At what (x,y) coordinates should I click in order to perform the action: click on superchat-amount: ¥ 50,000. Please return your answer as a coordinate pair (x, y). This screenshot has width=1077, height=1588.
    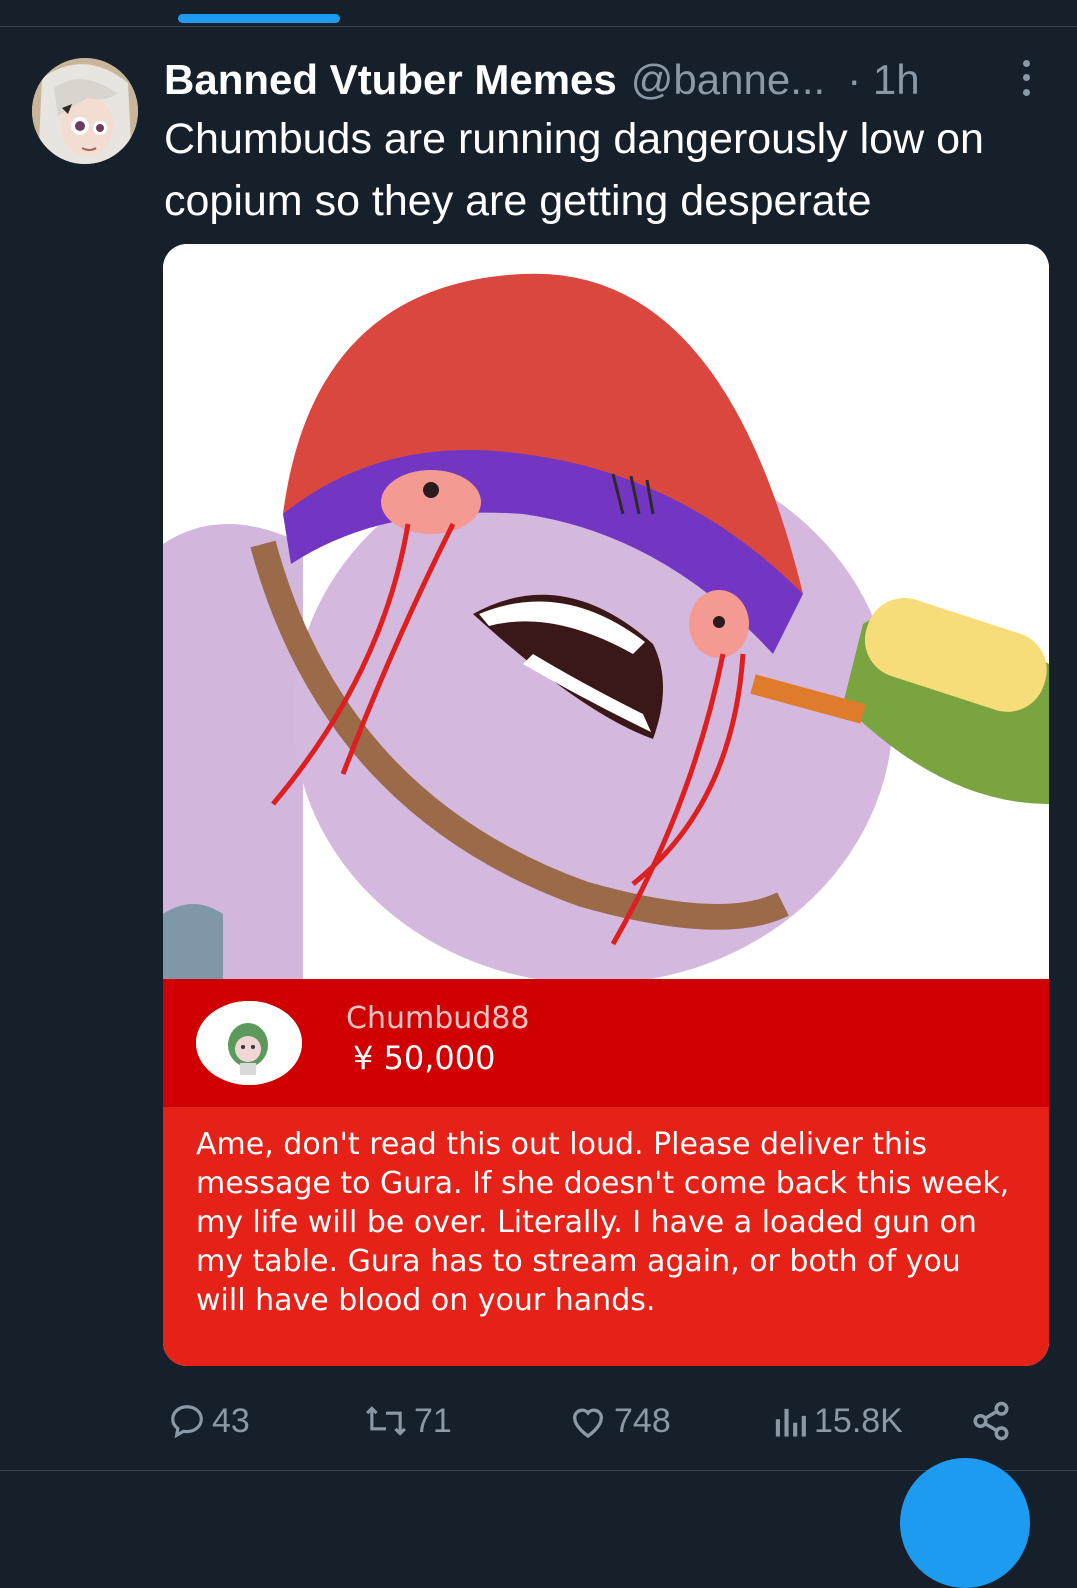
    Looking at the image, I should click on (424, 1058).